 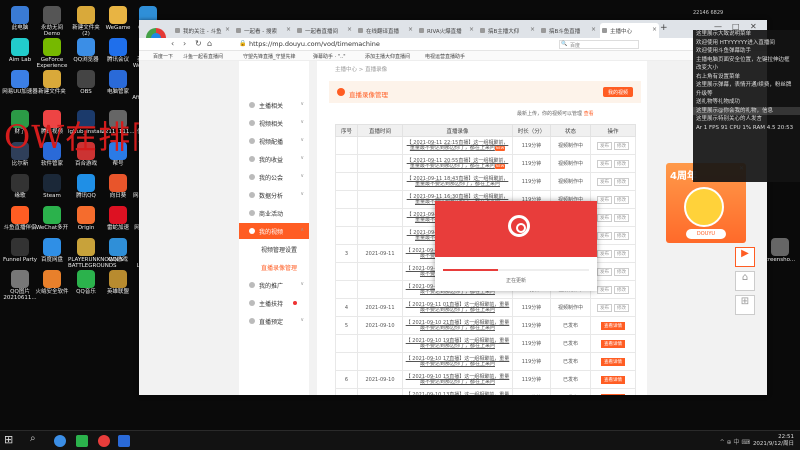 What do you see at coordinates (445, 56) in the screenshot?
I see `bookmark-item: 电视运营直播助手` at bounding box center [445, 56].